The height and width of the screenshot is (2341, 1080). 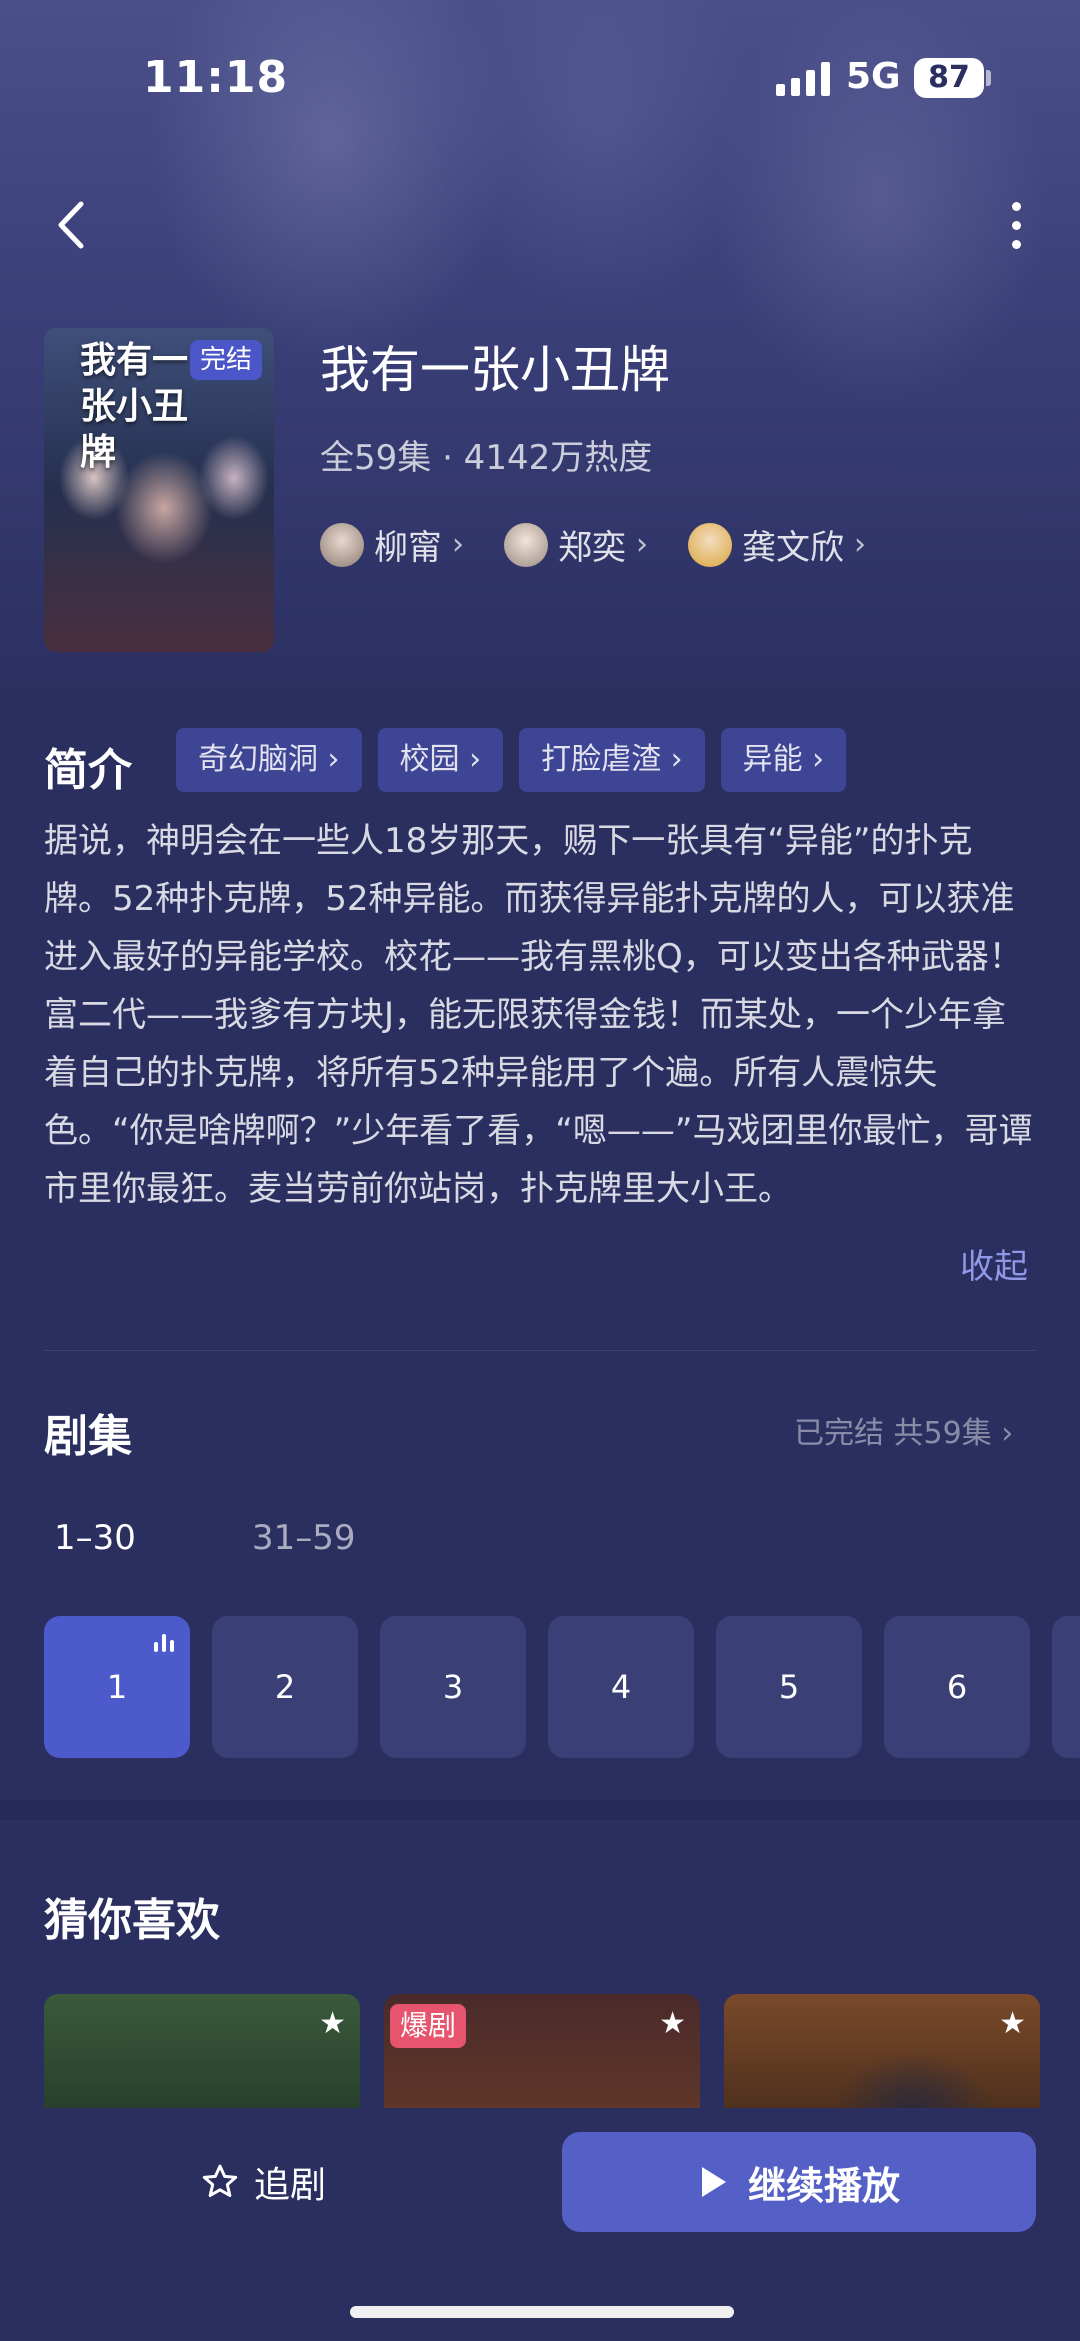 I want to click on more-options-button, so click(x=1016, y=225).